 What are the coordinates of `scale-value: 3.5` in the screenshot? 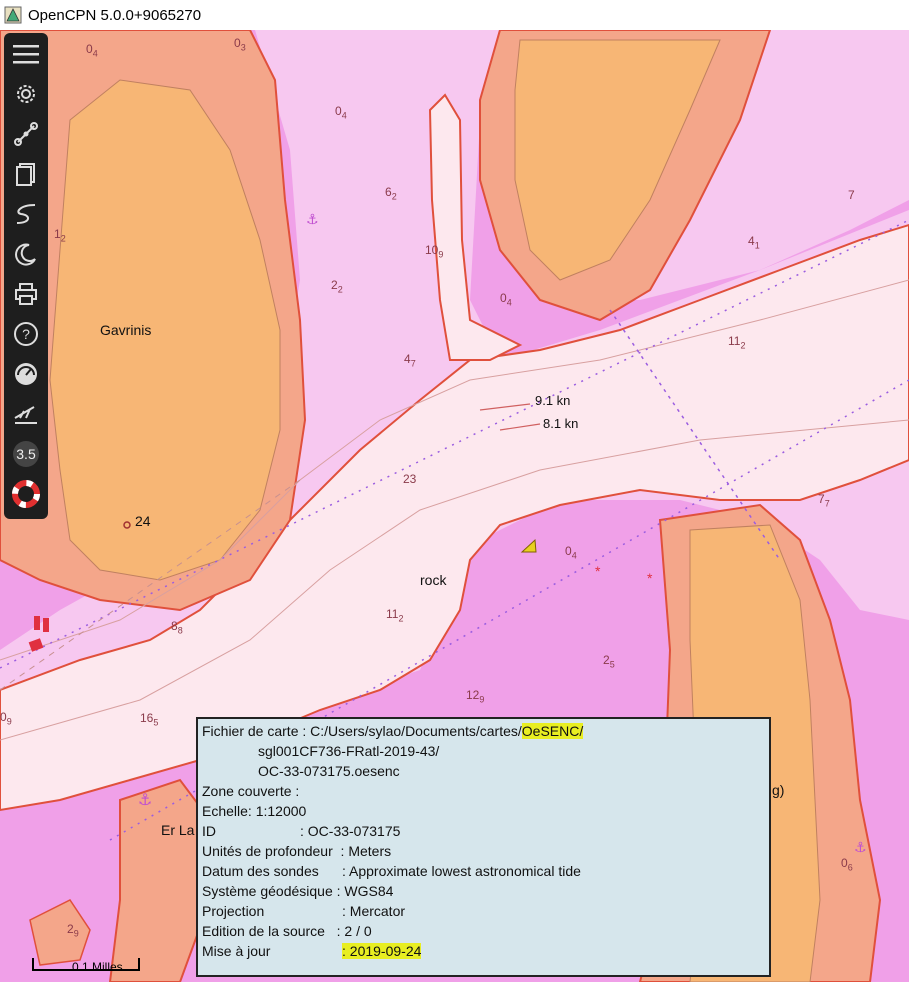 It's located at (26, 454).